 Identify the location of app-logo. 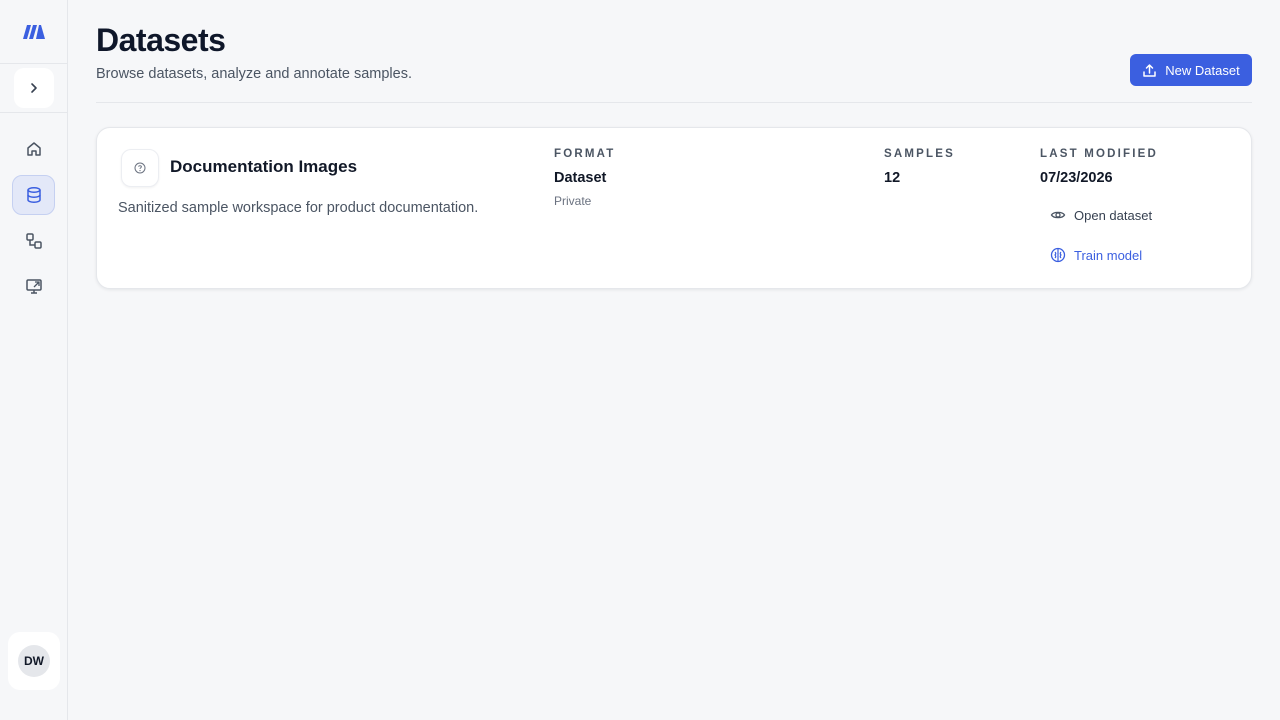
(33, 32).